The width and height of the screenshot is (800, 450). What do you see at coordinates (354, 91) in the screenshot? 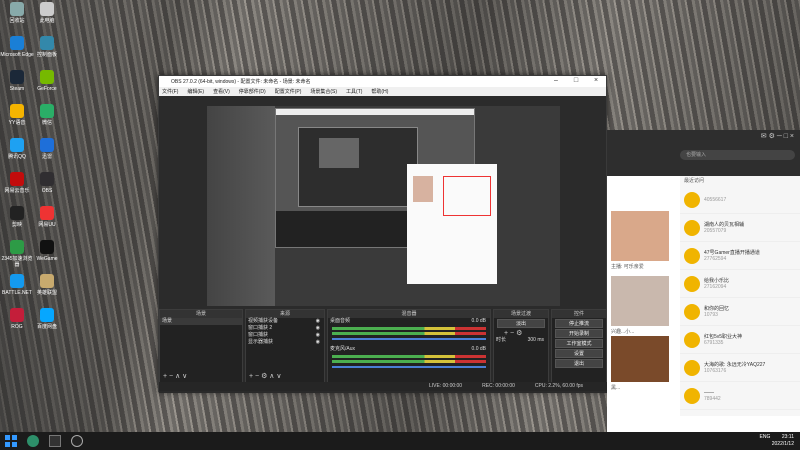
I see `menu-tools: 工具(T)` at bounding box center [354, 91].